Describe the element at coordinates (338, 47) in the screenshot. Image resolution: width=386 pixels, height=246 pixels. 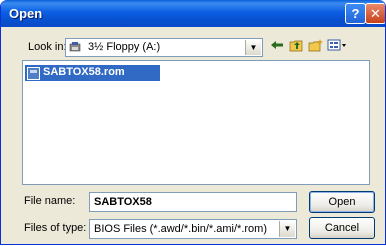
I see `views-menu-icon` at that location.